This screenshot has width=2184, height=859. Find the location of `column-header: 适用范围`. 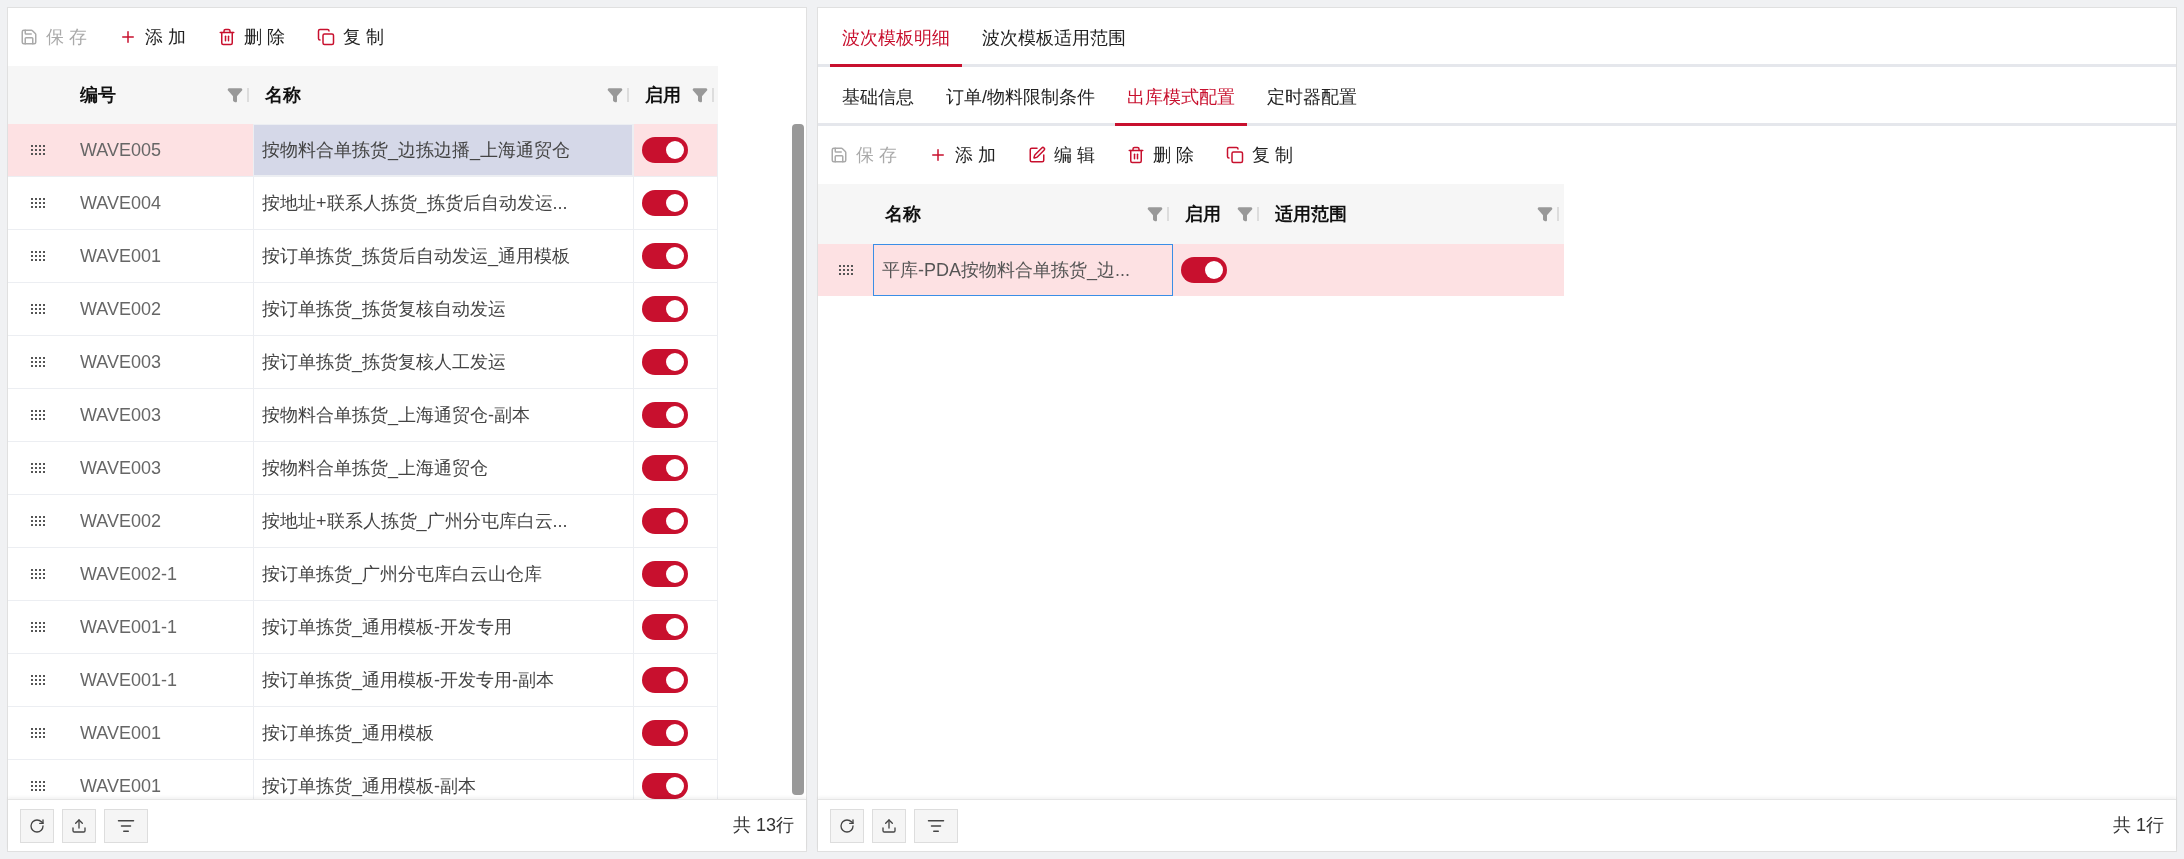

column-header: 适用范围 is located at coordinates (1311, 214).